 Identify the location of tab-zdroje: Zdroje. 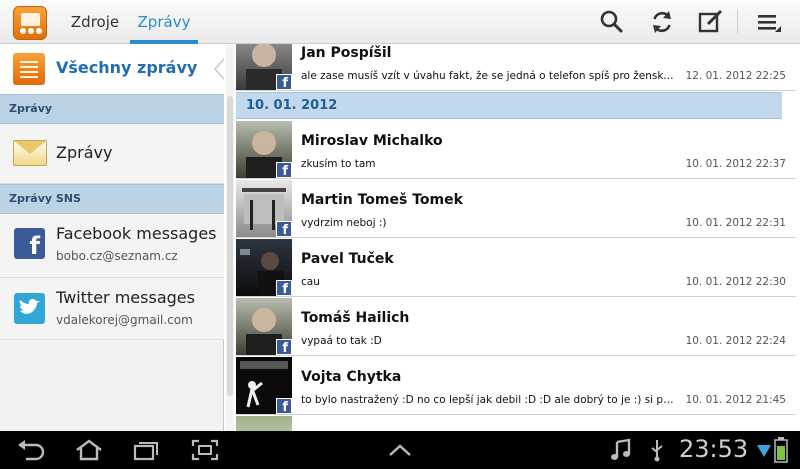
(95, 22).